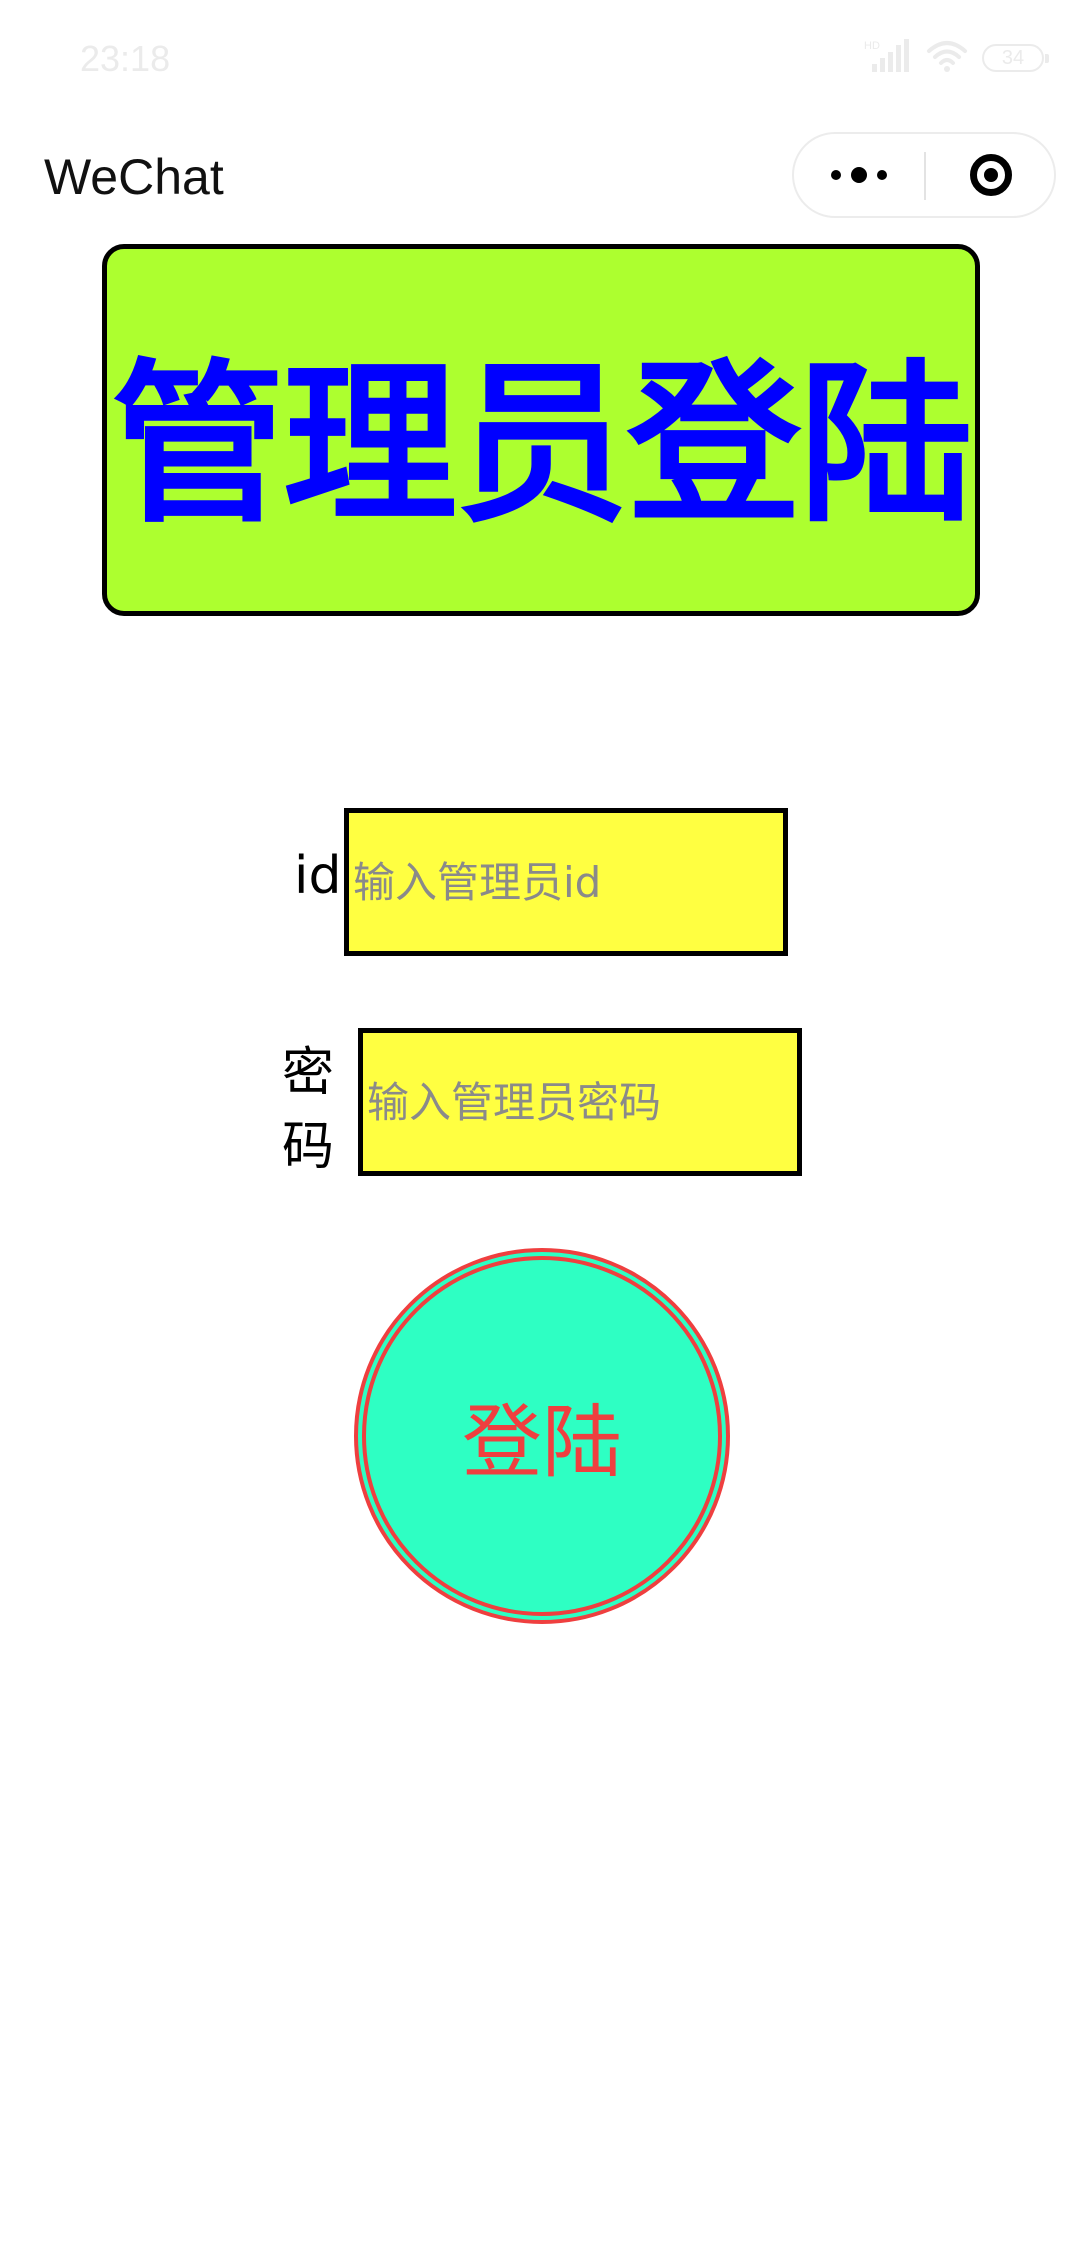 This screenshot has width=1080, height=2248. Describe the element at coordinates (308, 1110) in the screenshot. I see `password-label: 密码` at that location.